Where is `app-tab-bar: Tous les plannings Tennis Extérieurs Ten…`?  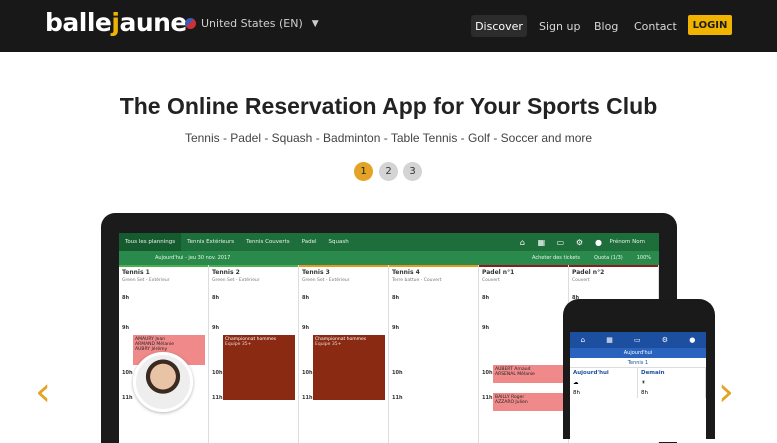
app-tab-bar: Tous les plannings Tennis Extérieurs Ten… is located at coordinates (389, 242).